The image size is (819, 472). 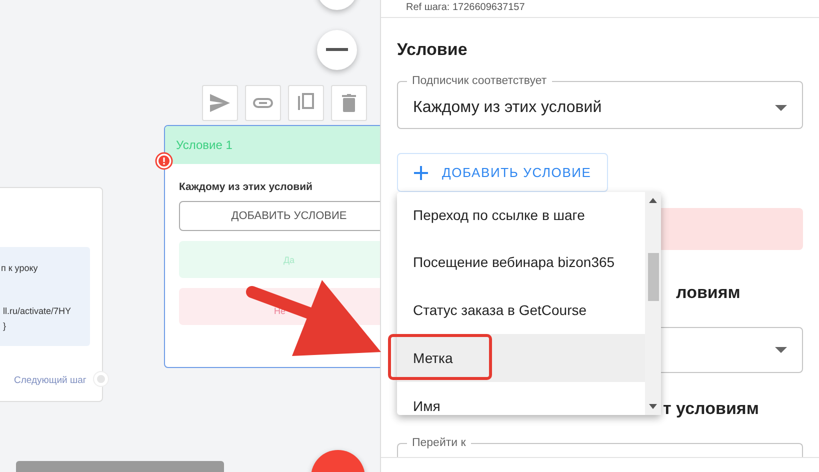 I want to click on menu-item: Статус заказа в GetCourse, so click(x=521, y=310).